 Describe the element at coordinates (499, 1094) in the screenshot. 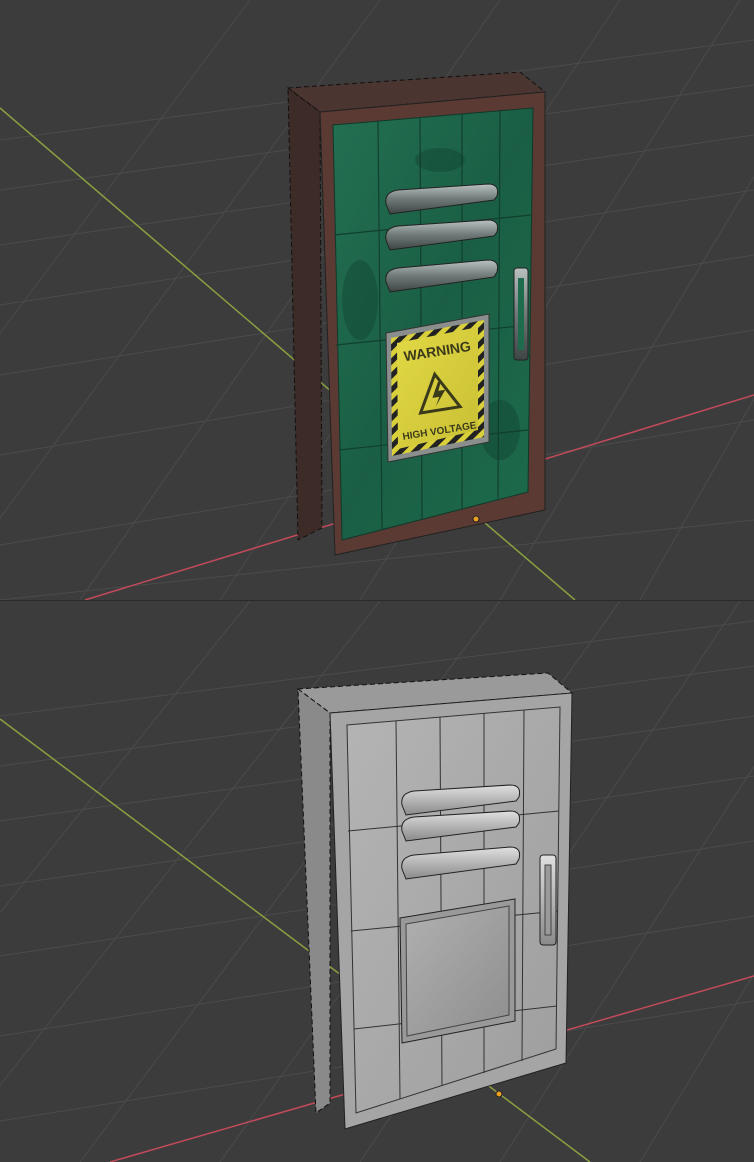

I see `origin-point-bottom` at that location.